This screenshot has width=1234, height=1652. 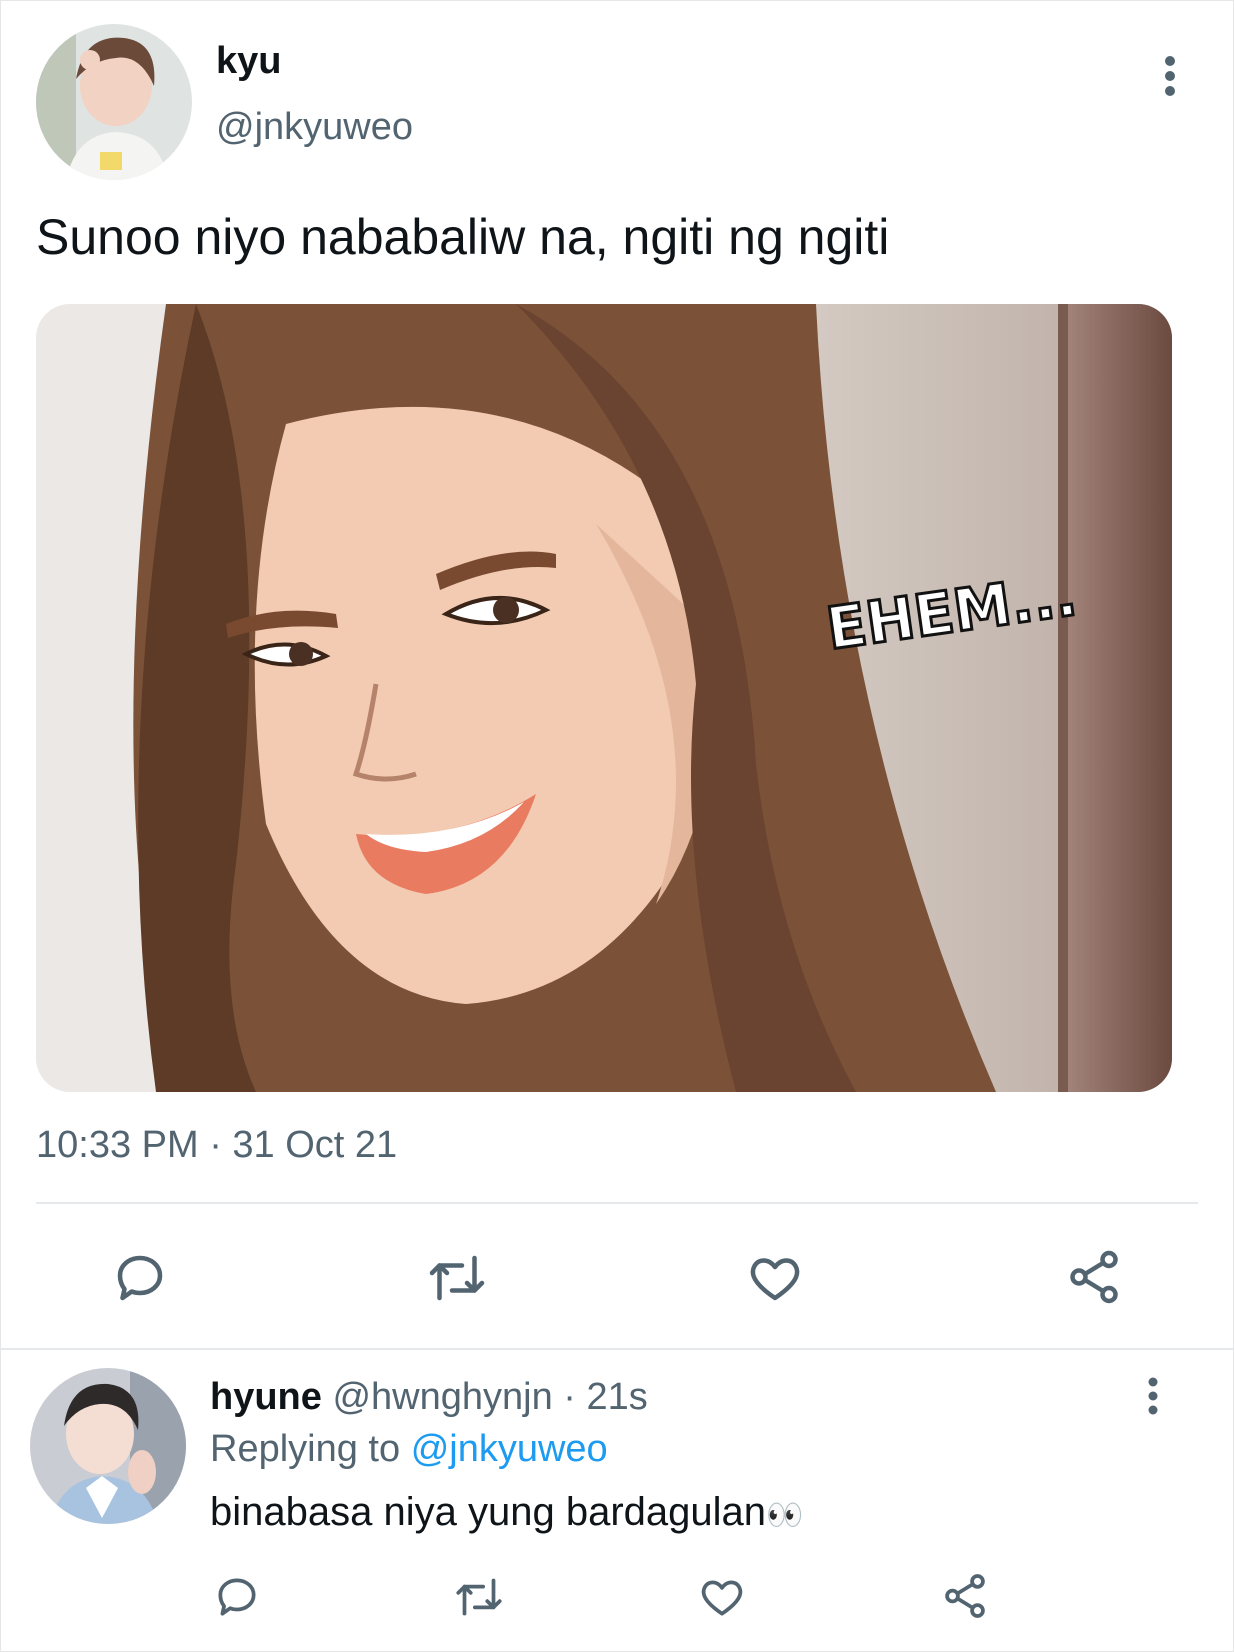 What do you see at coordinates (140, 1278) in the screenshot?
I see `reply-icon` at bounding box center [140, 1278].